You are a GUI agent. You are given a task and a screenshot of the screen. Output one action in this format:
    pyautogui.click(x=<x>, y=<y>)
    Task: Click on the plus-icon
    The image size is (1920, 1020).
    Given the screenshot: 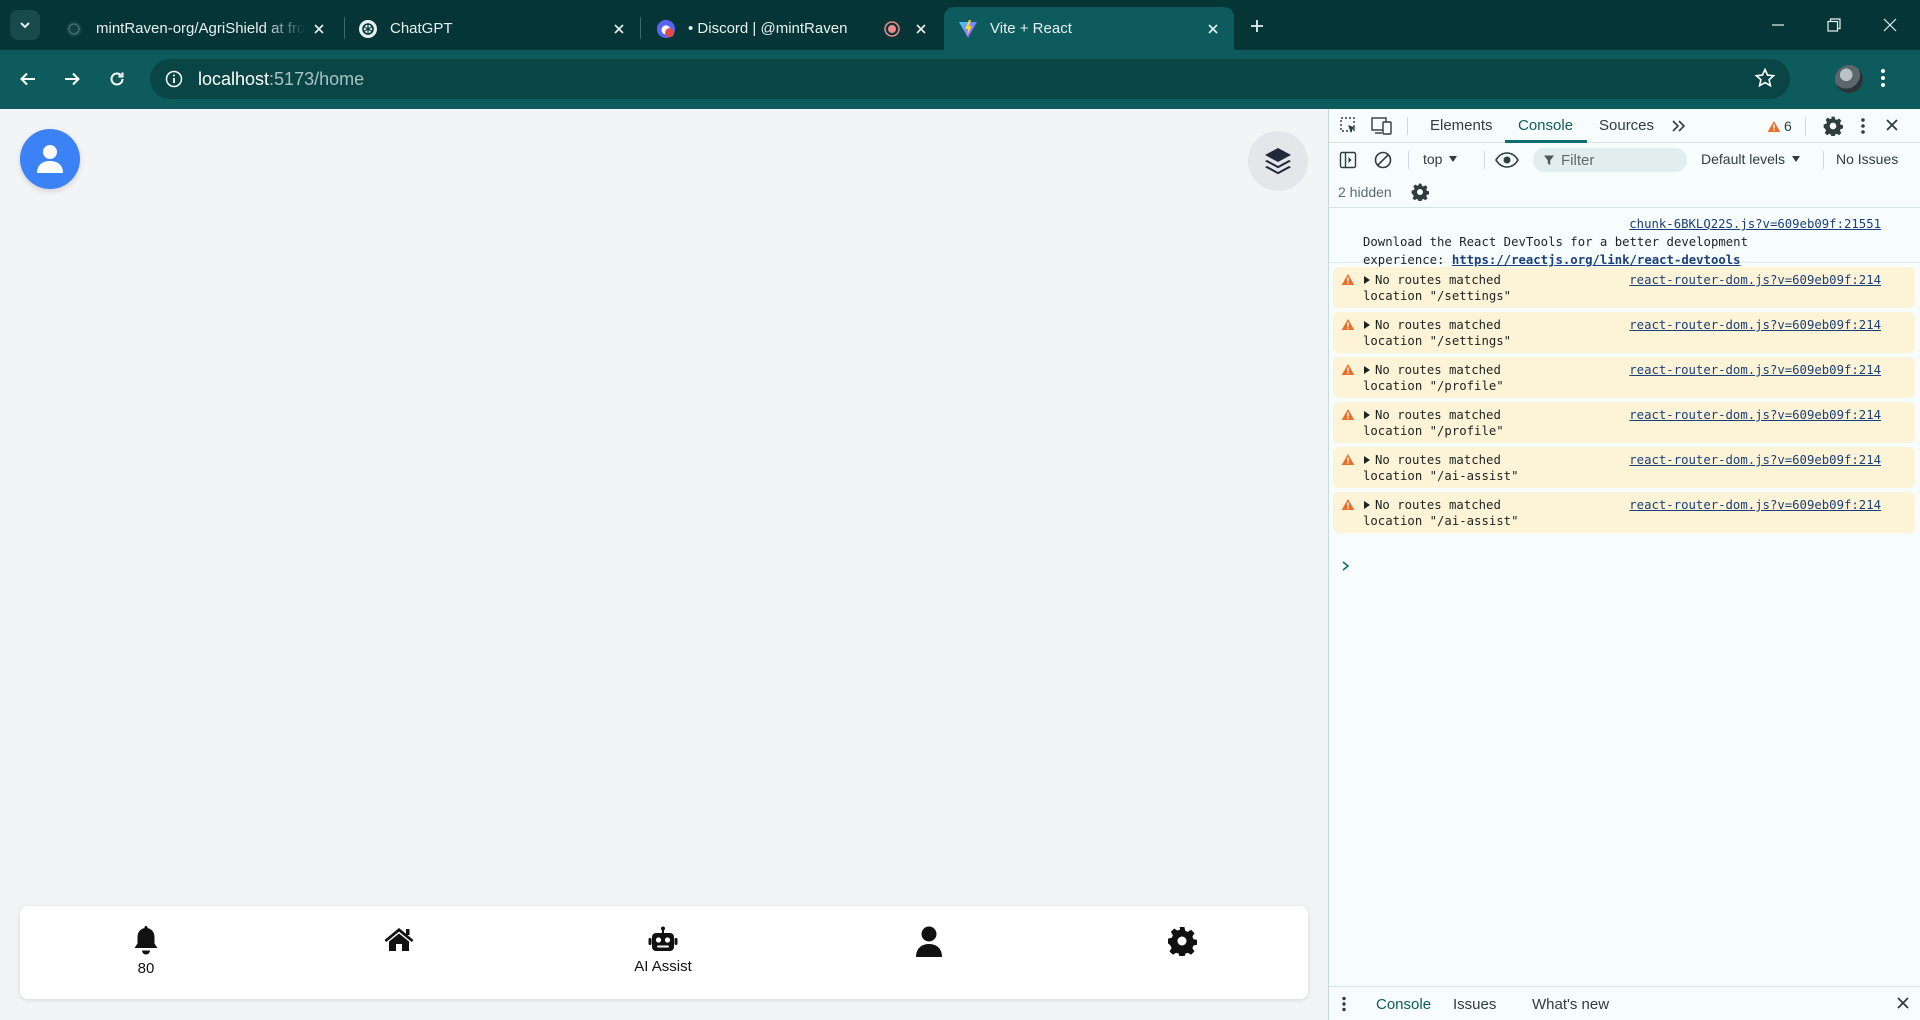 What is the action you would take?
    pyautogui.click(x=1257, y=26)
    